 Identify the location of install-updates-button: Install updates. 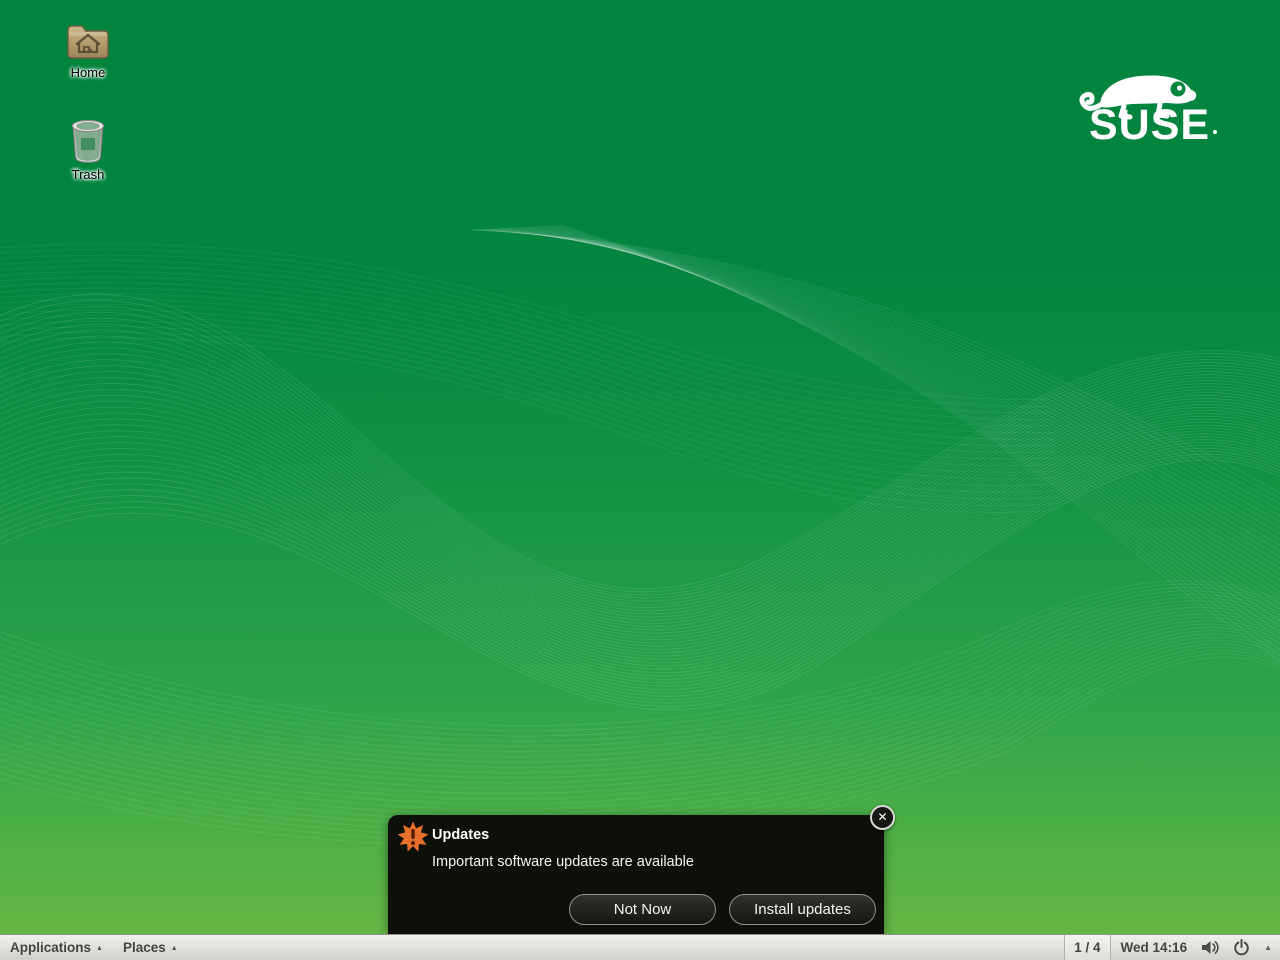
(802, 909).